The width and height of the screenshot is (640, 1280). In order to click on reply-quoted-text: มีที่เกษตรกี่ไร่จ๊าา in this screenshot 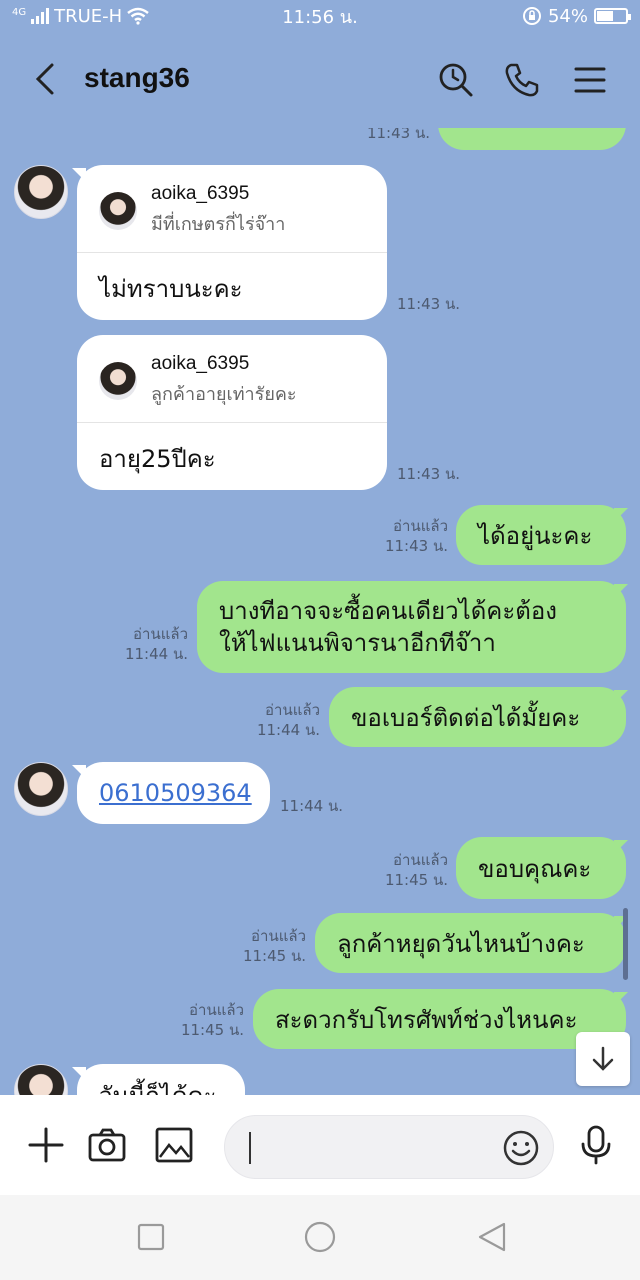, I will do `click(218, 224)`.